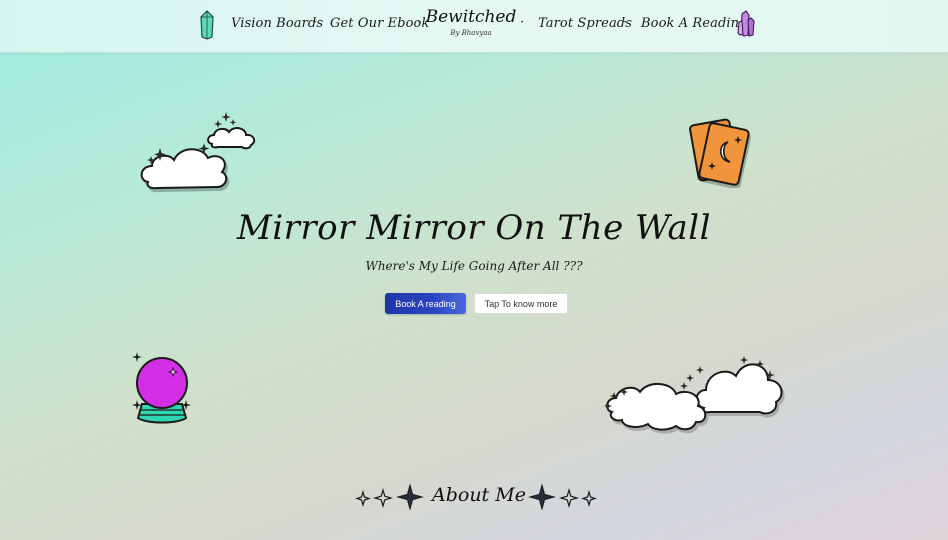  What do you see at coordinates (479, 495) in the screenshot?
I see `about-title: About Me` at bounding box center [479, 495].